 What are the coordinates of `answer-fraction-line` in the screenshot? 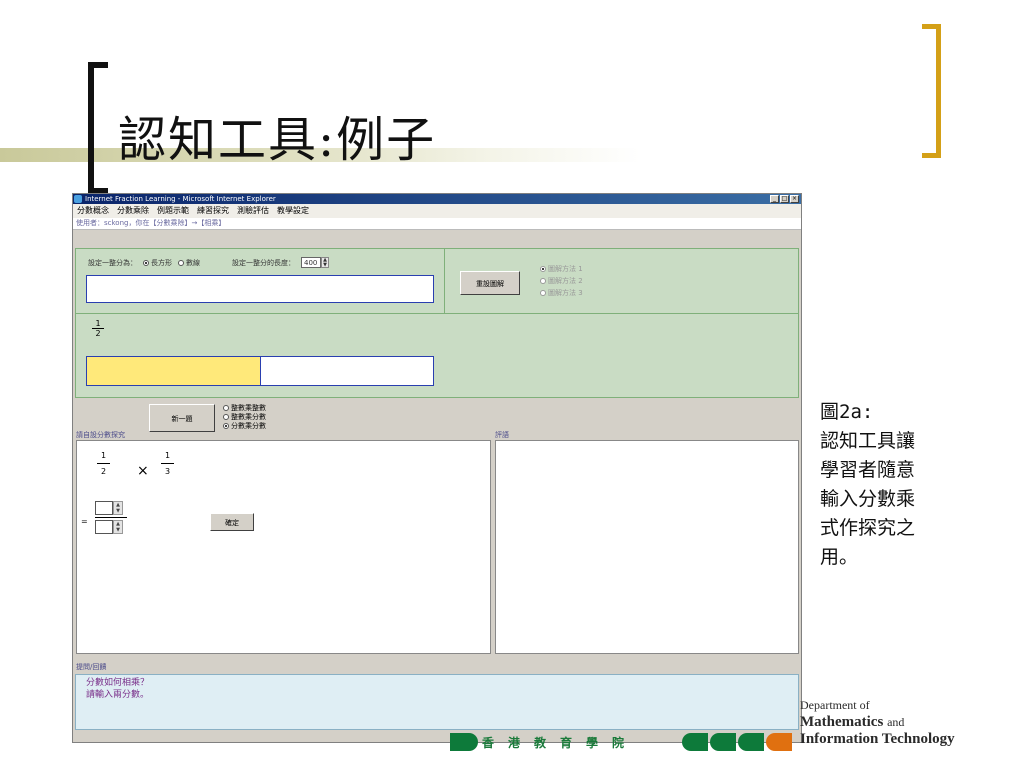 It's located at (111, 517).